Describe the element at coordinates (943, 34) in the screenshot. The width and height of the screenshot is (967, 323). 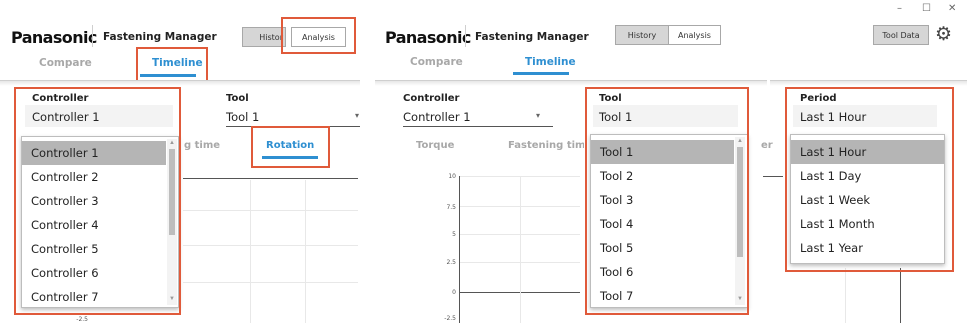
I see `gear-icon: ⚙` at that location.